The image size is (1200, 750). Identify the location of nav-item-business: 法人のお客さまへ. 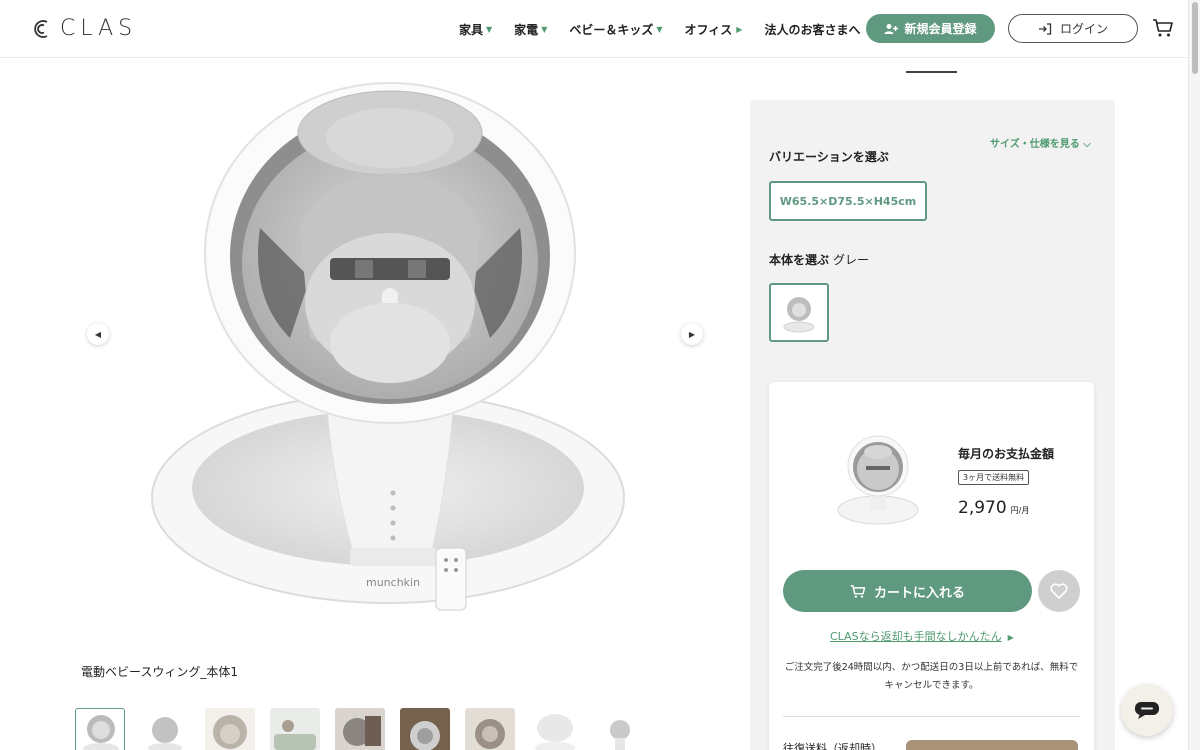
(812, 29).